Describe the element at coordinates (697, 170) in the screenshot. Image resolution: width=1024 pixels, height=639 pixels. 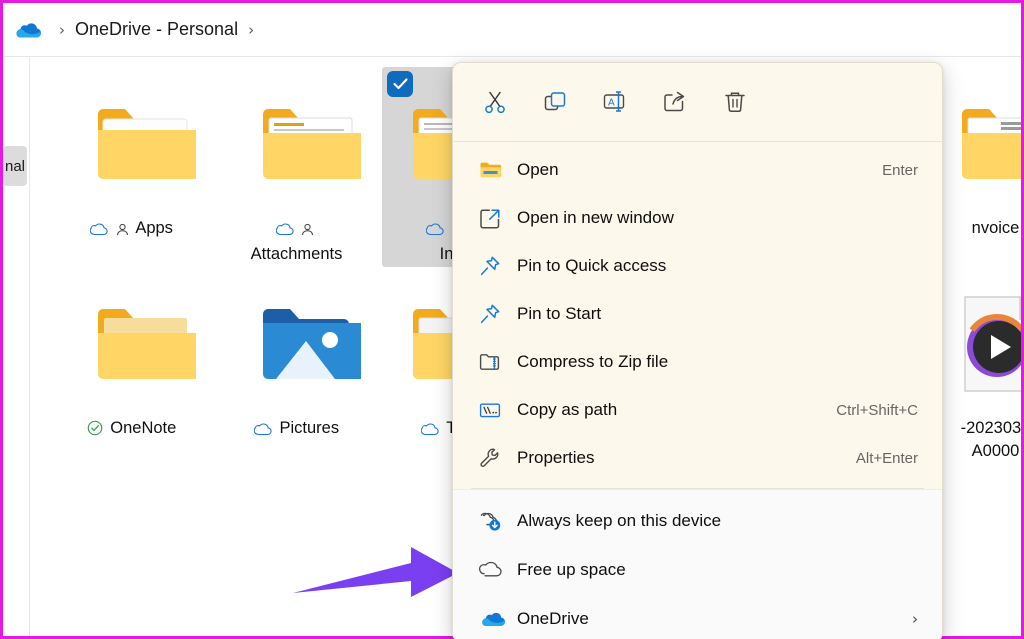
I see `menu-item-open: Open Enter` at that location.